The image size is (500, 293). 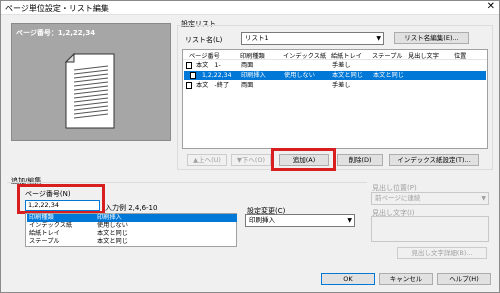 What do you see at coordinates (430, 229) in the screenshot?
I see `heading-text-input` at bounding box center [430, 229].